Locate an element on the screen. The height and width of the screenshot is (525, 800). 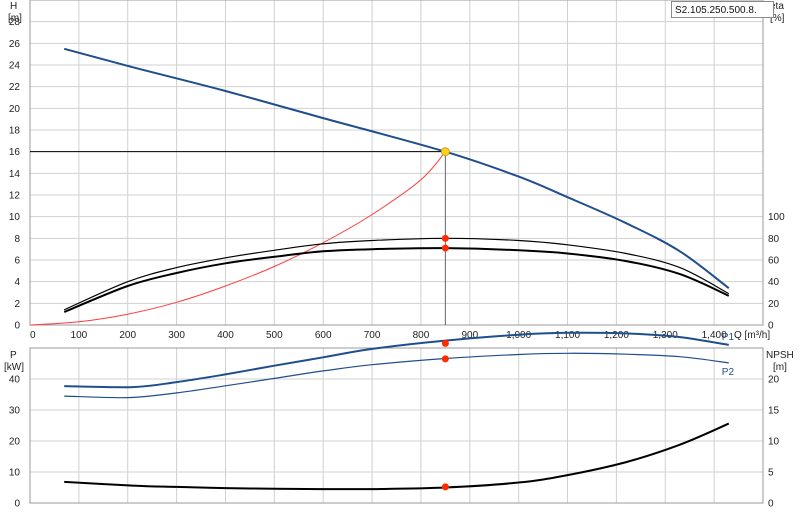
y-tick-label-right: 40 is located at coordinates (774, 282).